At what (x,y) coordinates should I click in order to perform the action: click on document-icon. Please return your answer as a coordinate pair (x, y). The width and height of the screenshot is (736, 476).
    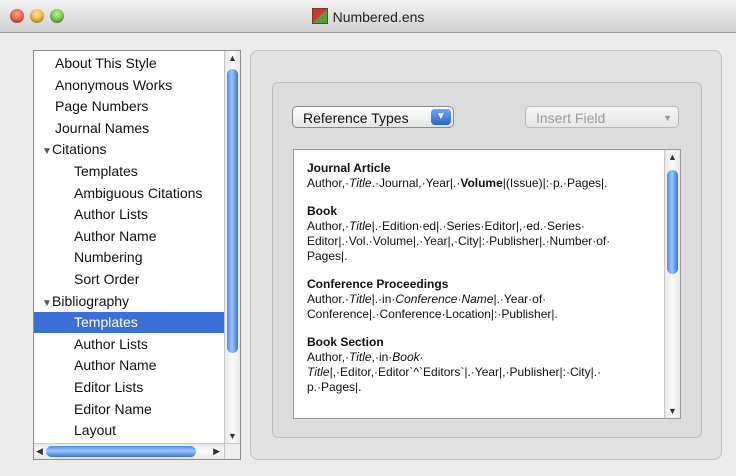
    Looking at the image, I should click on (319, 16).